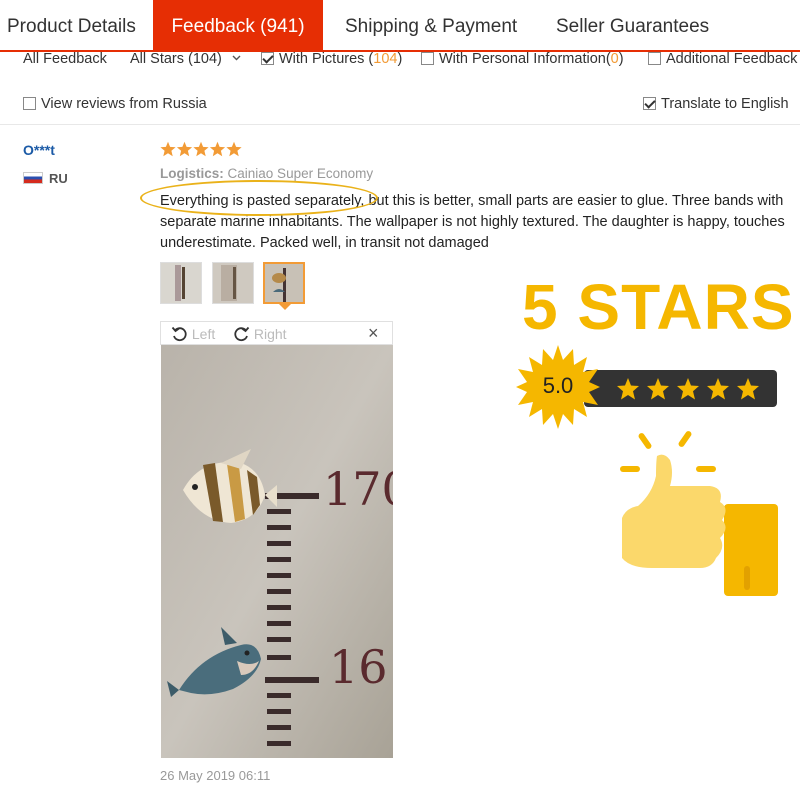  What do you see at coordinates (203, 334) in the screenshot?
I see `rotate-left-label: Left` at bounding box center [203, 334].